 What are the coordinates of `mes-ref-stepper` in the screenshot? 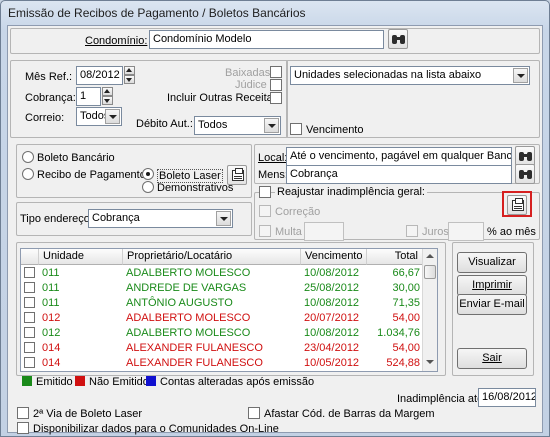 It's located at (129, 75).